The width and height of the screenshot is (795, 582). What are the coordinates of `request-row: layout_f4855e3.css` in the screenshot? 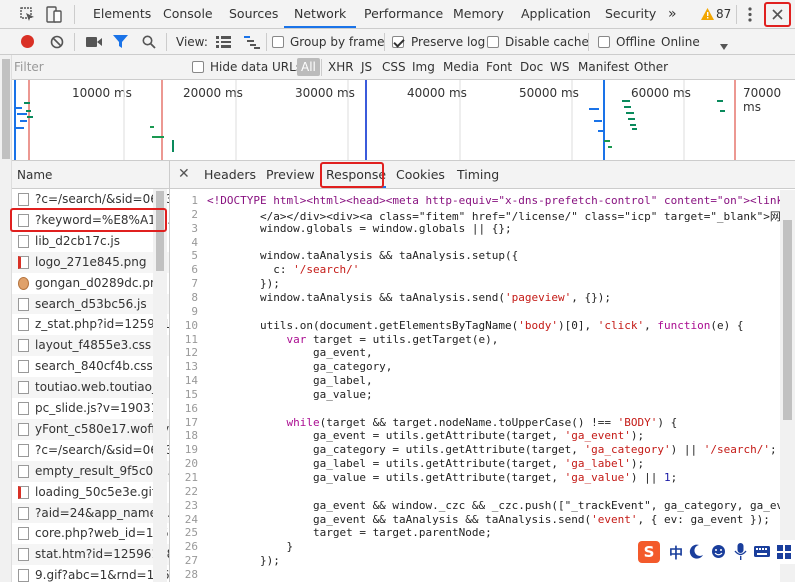 It's located at (90, 346).